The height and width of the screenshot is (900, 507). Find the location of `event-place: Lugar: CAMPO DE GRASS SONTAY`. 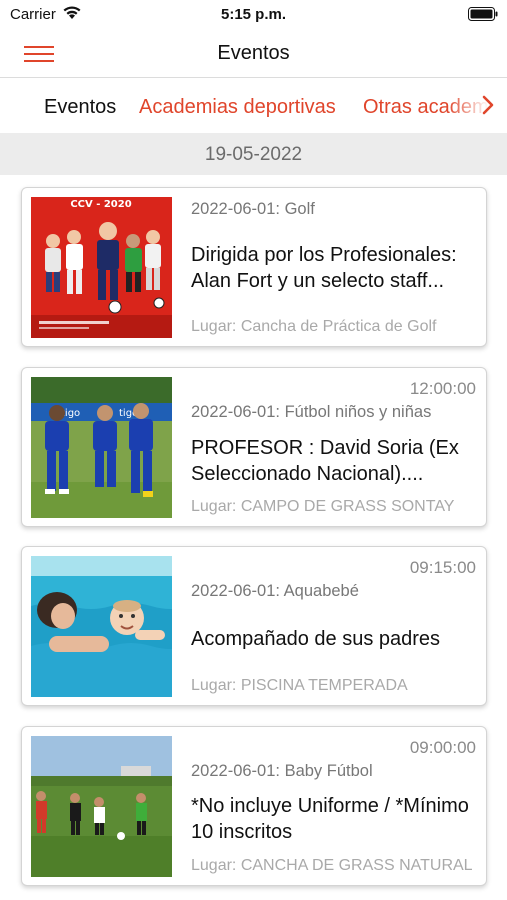

event-place: Lugar: CAMPO DE GRASS SONTAY is located at coordinates (323, 506).